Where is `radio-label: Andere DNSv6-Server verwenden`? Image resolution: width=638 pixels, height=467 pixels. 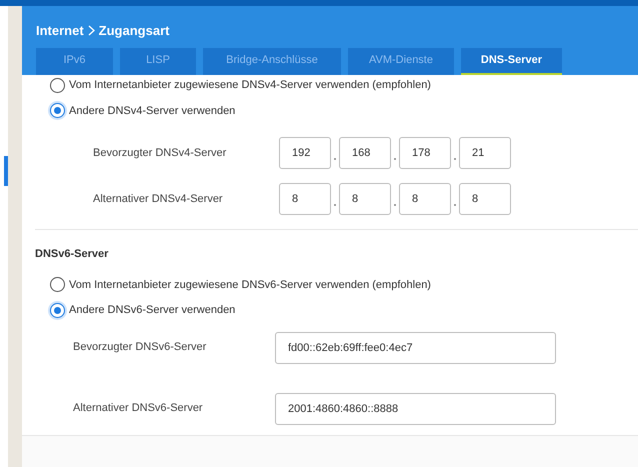 radio-label: Andere DNSv6-Server verwenden is located at coordinates (152, 310).